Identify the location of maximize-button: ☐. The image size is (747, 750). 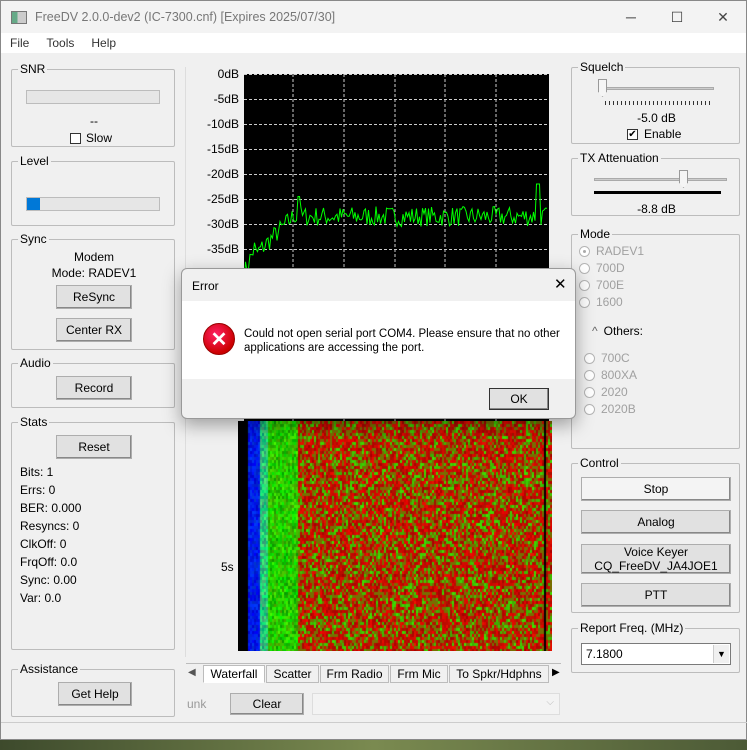
(677, 17).